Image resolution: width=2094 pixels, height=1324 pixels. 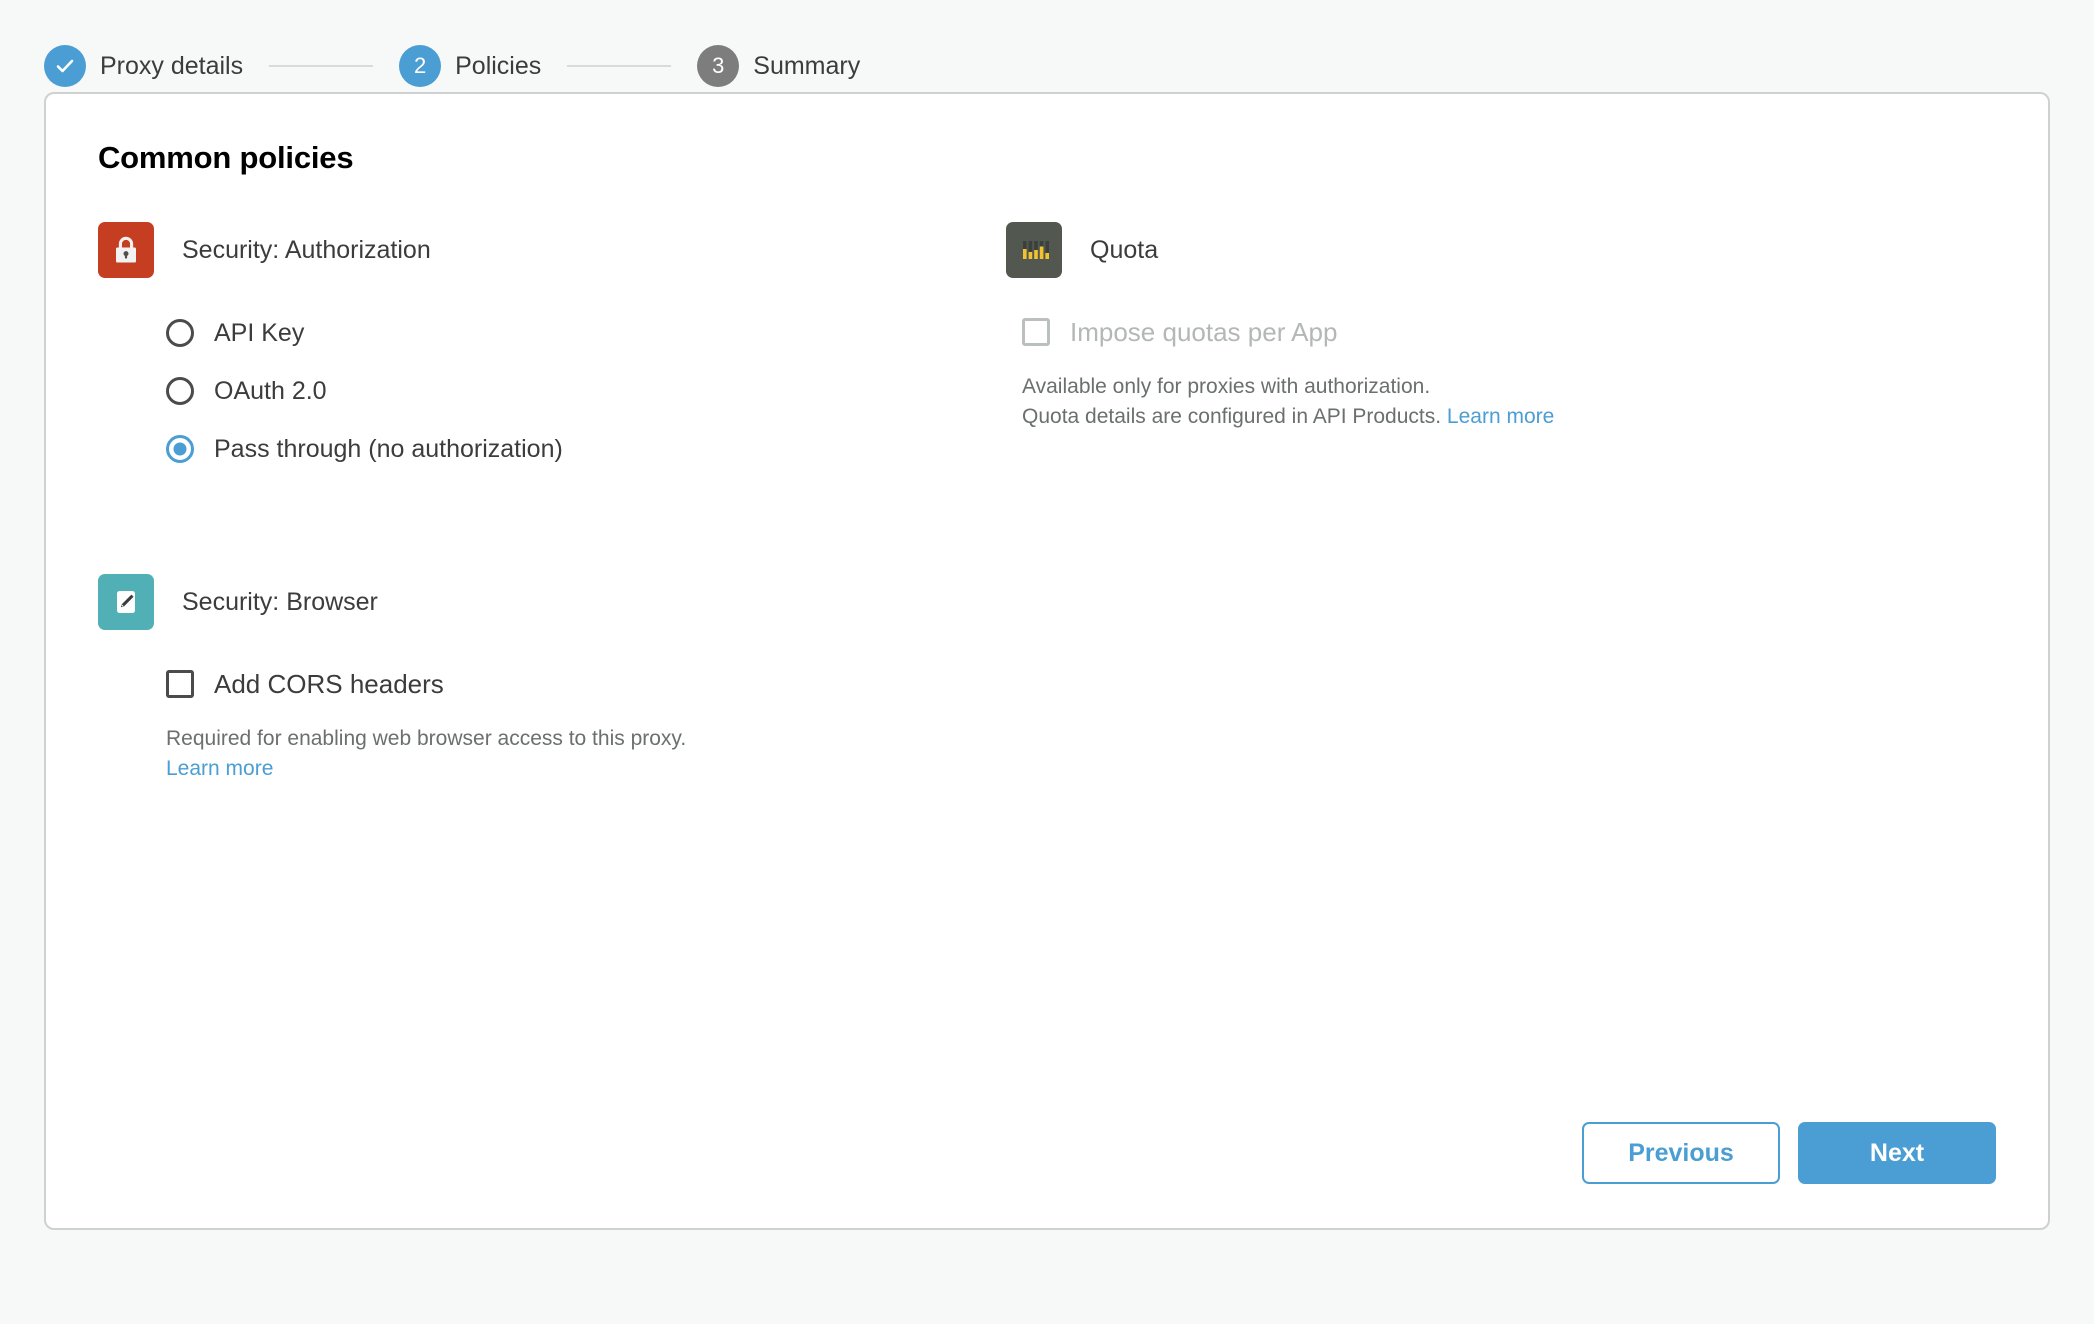 I want to click on policy-header-security-browser: Security: Browser, so click(x=552, y=602).